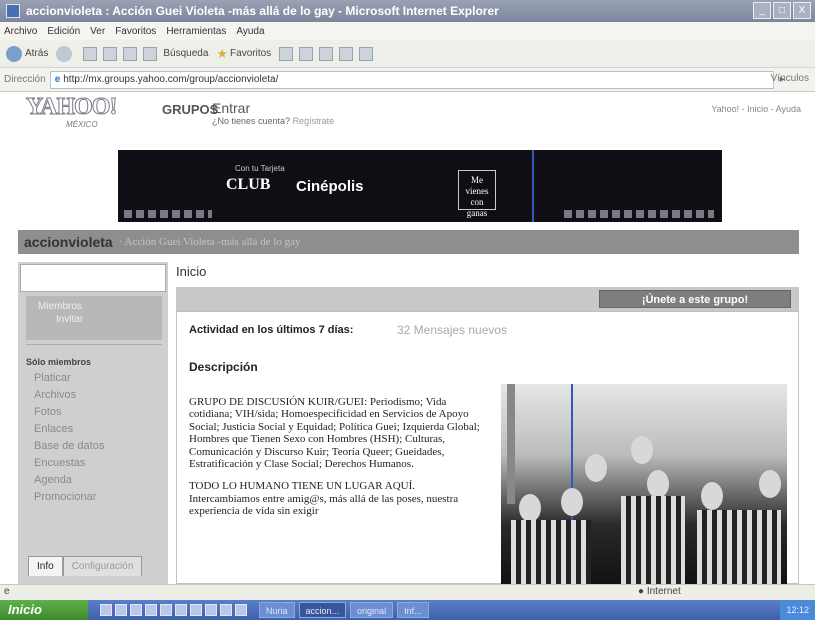 The height and width of the screenshot is (620, 815). I want to click on refresh-icon, so click(110, 53).